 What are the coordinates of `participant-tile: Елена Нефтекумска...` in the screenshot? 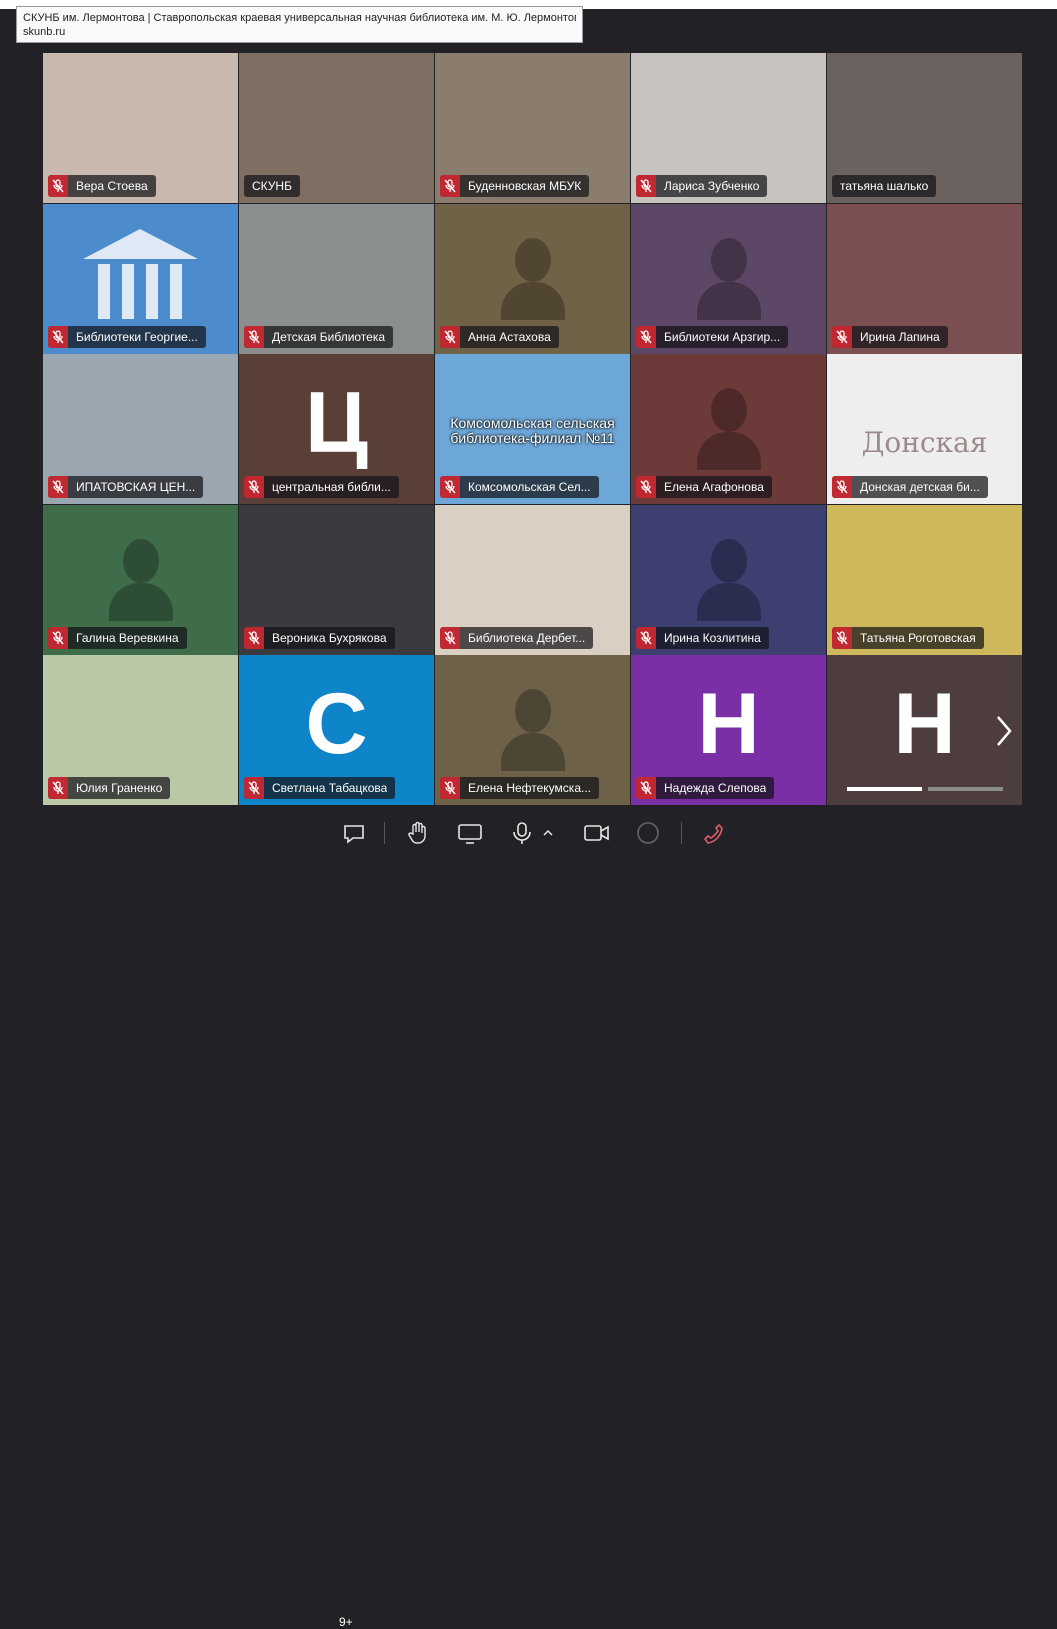 It's located at (532, 730).